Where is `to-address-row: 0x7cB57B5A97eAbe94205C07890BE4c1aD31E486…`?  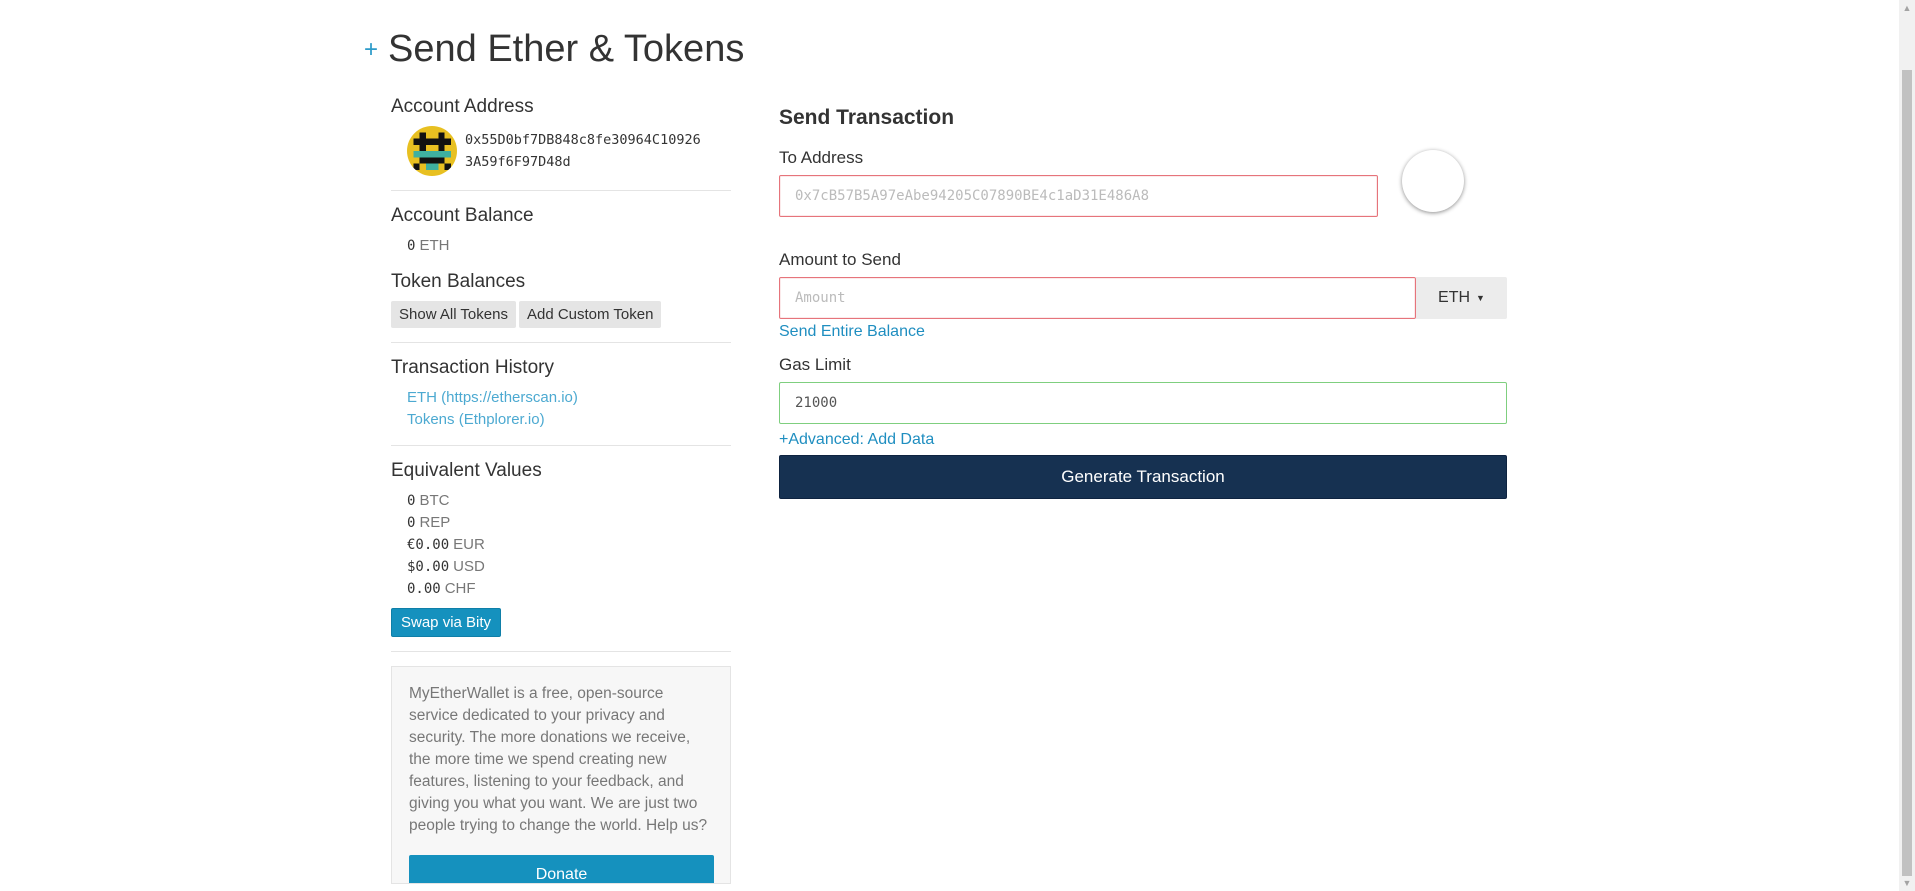
to-address-row: 0x7cB57B5A97eAbe94205C07890BE4c1aD31E486… is located at coordinates (1143, 183).